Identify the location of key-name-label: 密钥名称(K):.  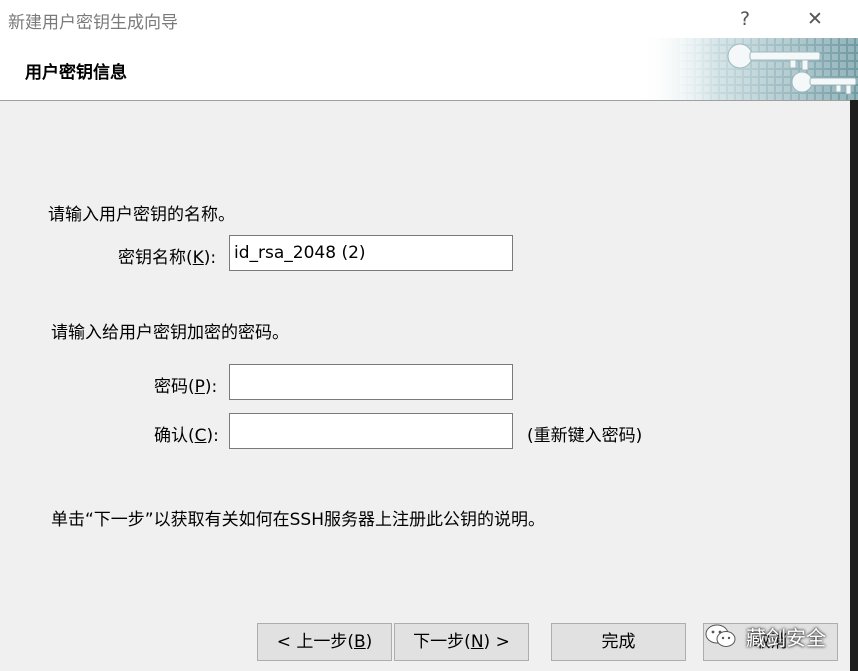
(167, 258).